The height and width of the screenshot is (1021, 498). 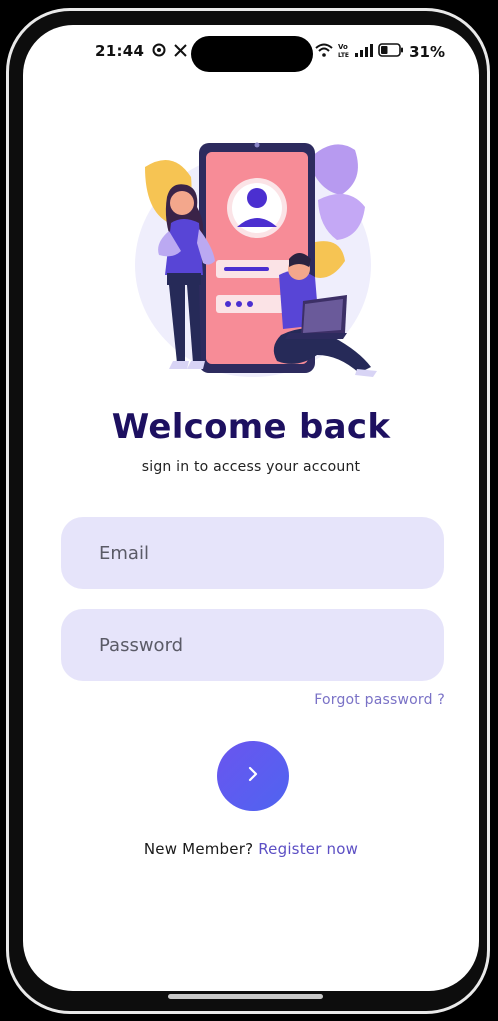 What do you see at coordinates (169, 51) in the screenshot?
I see `notification-icons` at bounding box center [169, 51].